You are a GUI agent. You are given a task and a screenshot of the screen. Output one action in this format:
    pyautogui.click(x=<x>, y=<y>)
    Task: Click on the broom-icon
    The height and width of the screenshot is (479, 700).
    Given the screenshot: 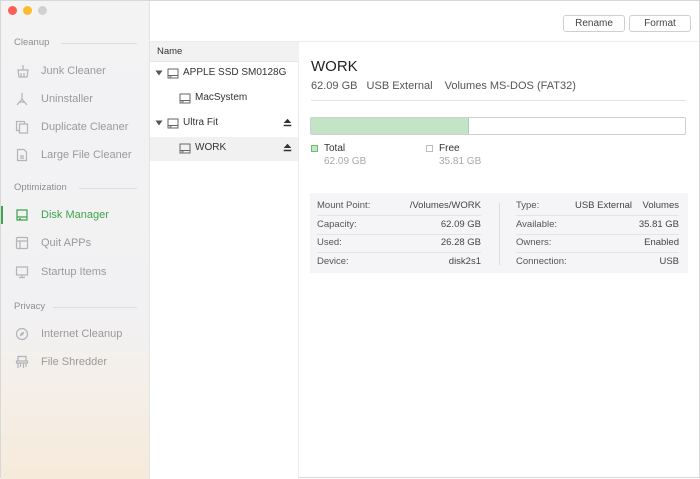 What is the action you would take?
    pyautogui.click(x=23, y=71)
    